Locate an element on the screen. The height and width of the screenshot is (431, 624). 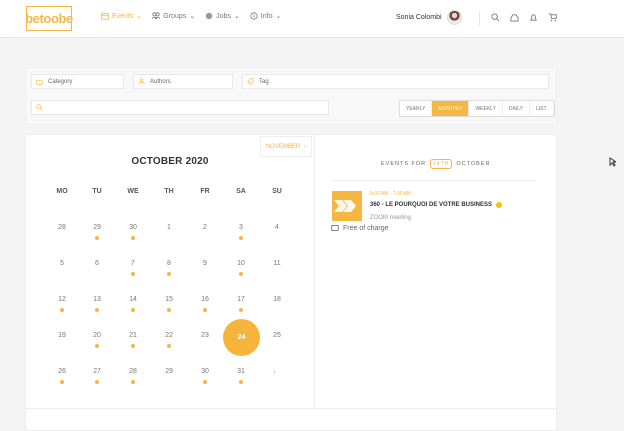
calendar-day: 19 is located at coordinates (62, 335).